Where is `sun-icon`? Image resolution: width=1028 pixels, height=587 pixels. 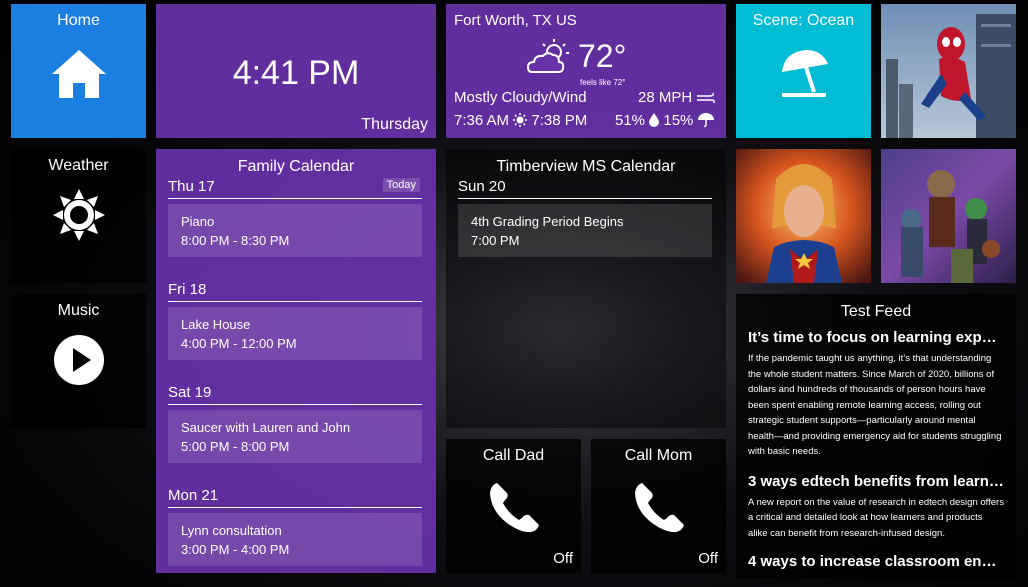 sun-icon is located at coordinates (520, 120).